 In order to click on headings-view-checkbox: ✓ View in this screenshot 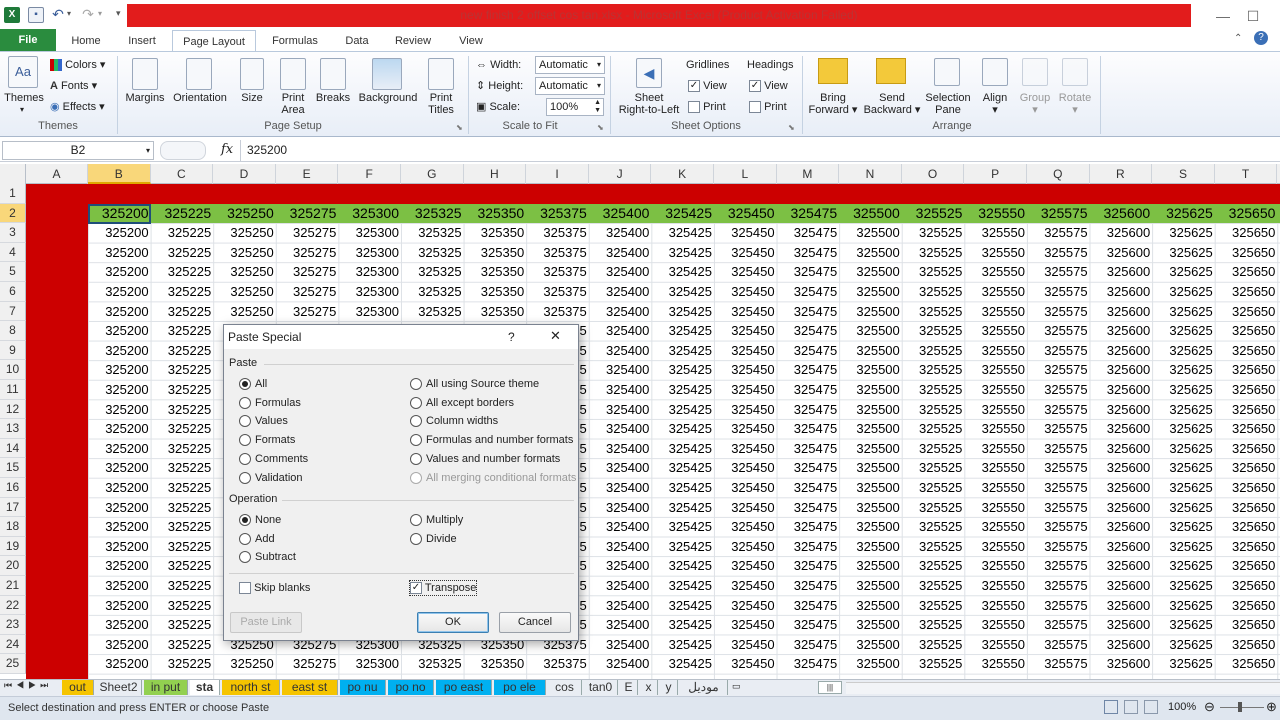, I will do `click(768, 86)`.